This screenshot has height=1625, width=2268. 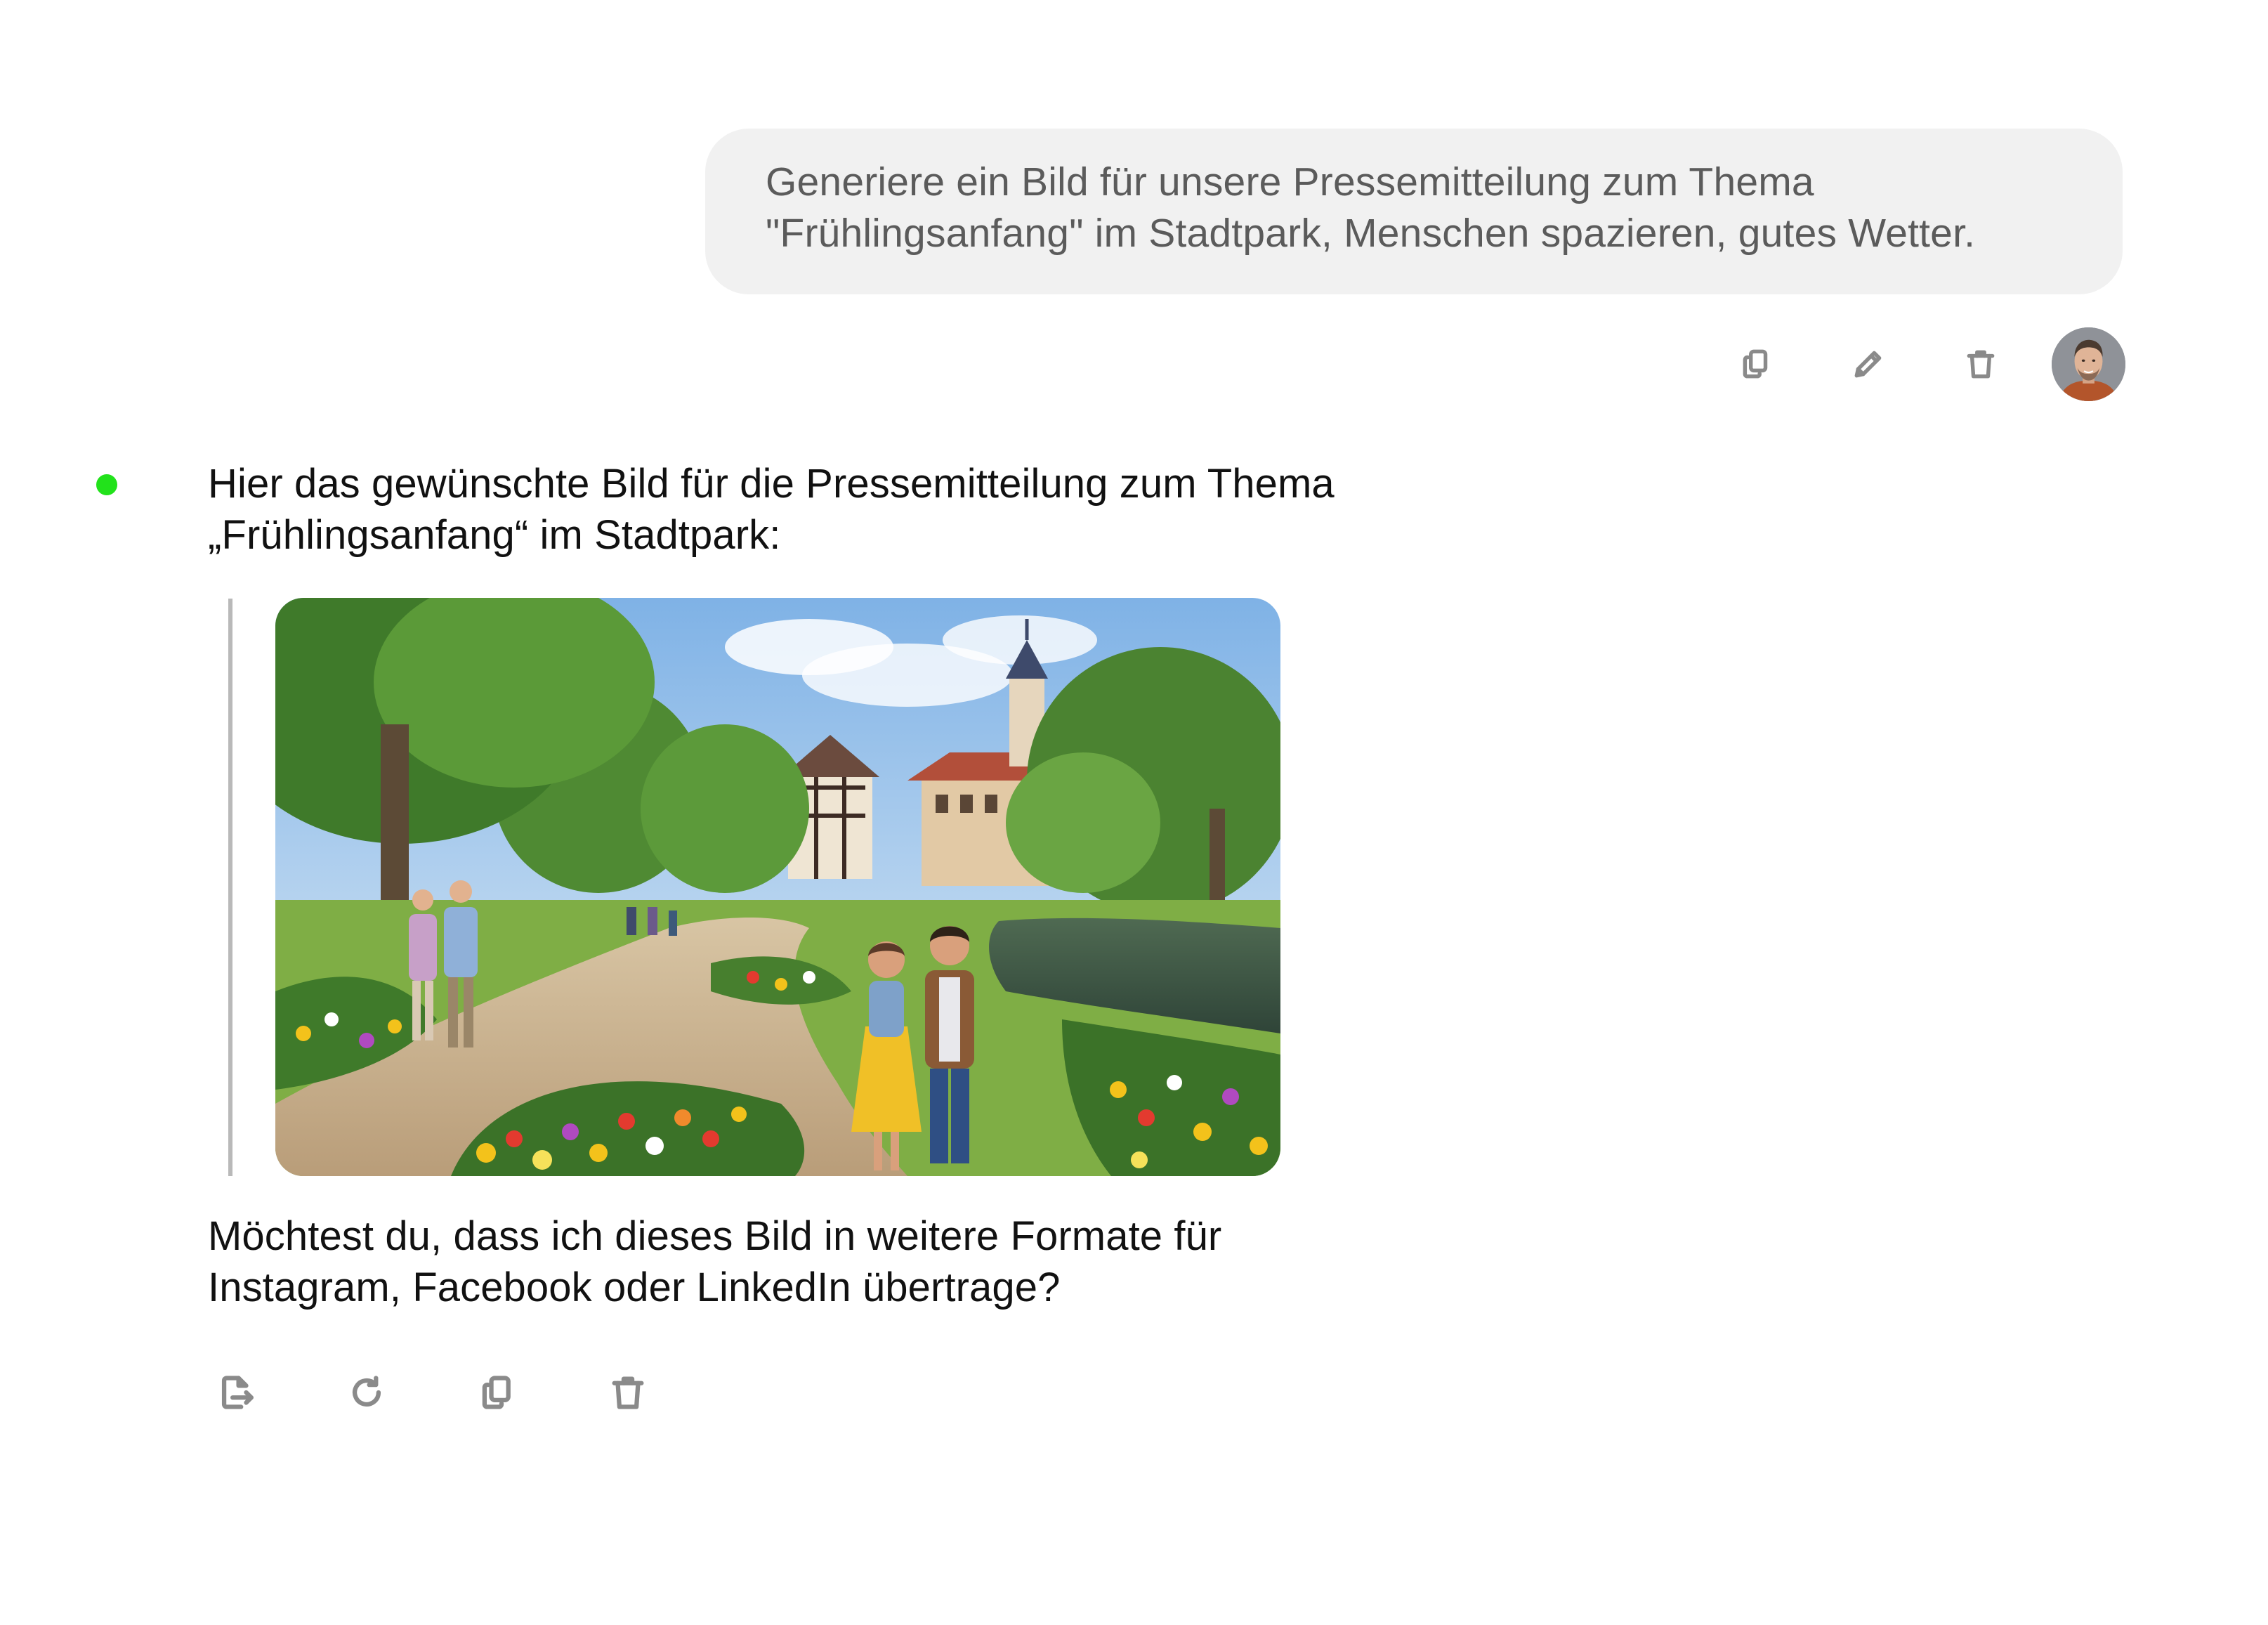 I want to click on delete-message-button, so click(x=1980, y=363).